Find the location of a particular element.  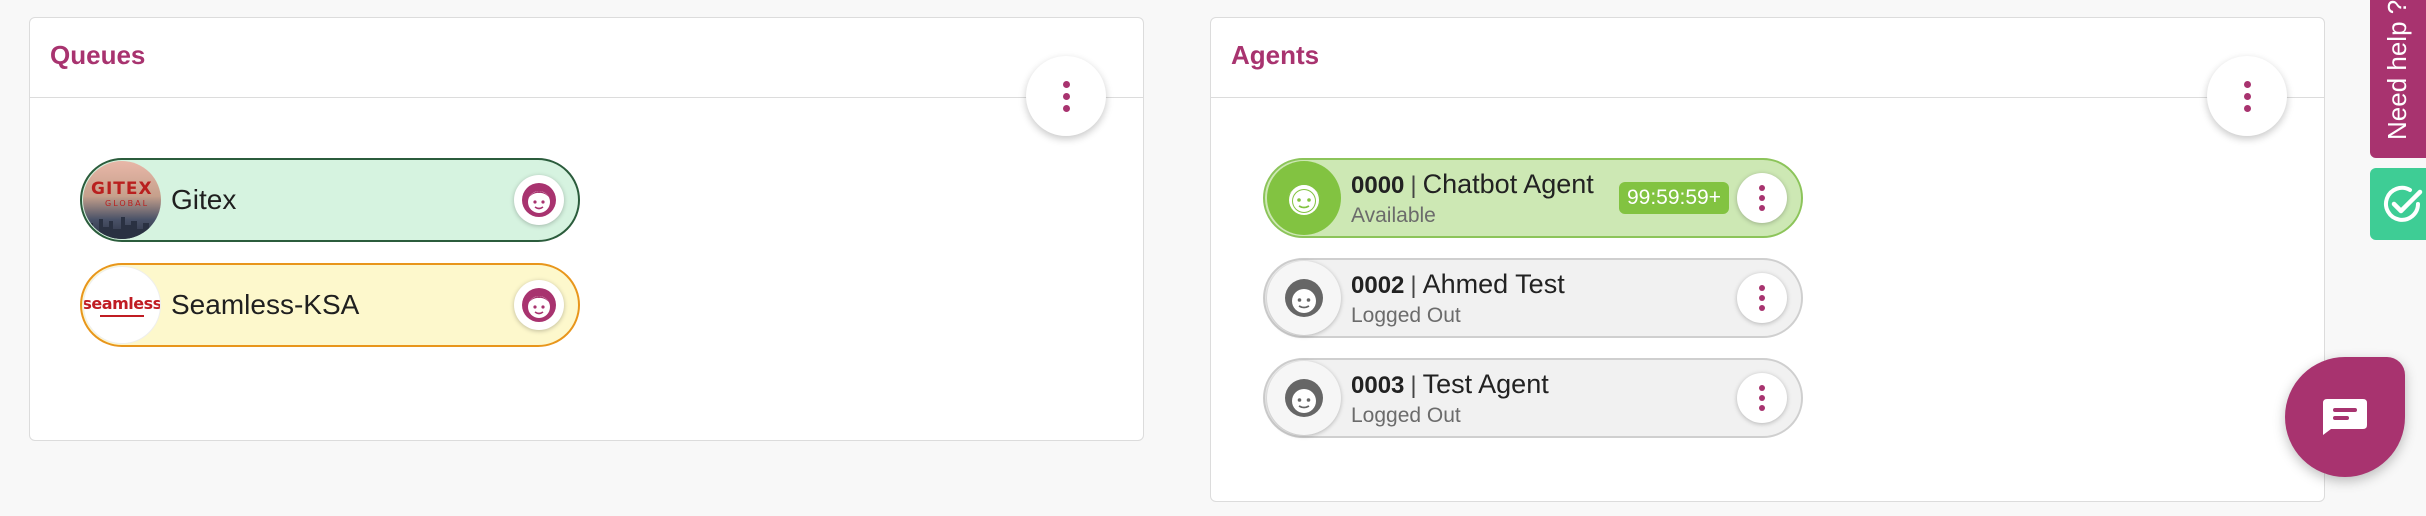

need-help-label: Need help ? is located at coordinates (2397, 70).